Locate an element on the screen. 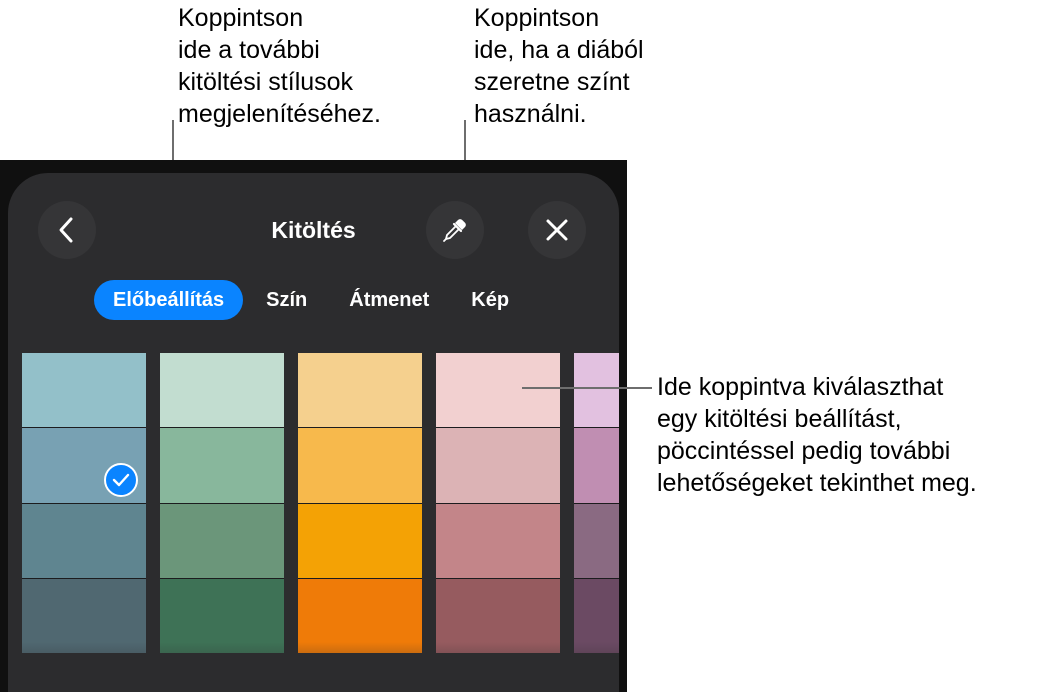  leader-line-swatches is located at coordinates (587, 388).